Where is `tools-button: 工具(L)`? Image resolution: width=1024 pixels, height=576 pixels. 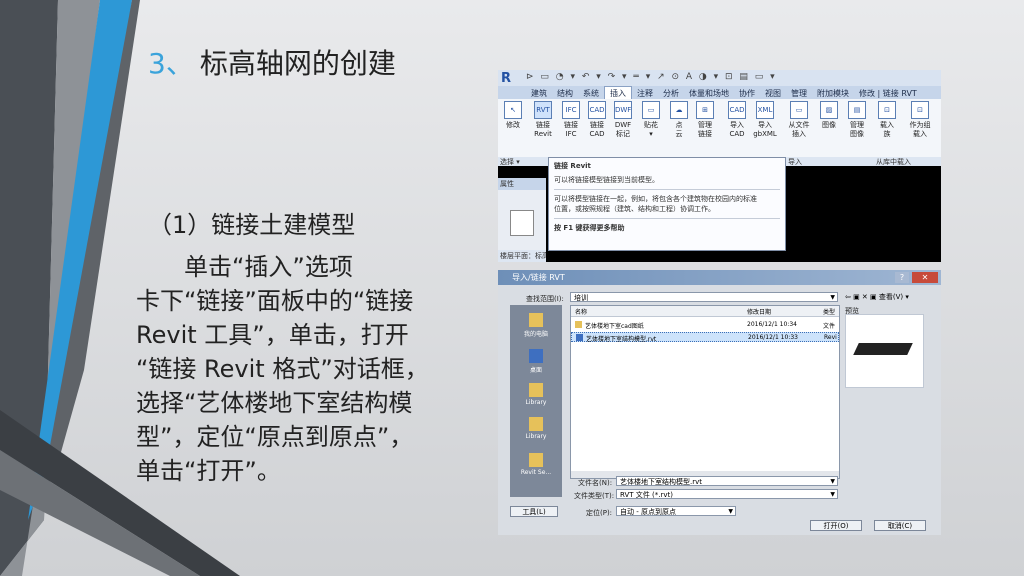 tools-button: 工具(L) is located at coordinates (534, 511).